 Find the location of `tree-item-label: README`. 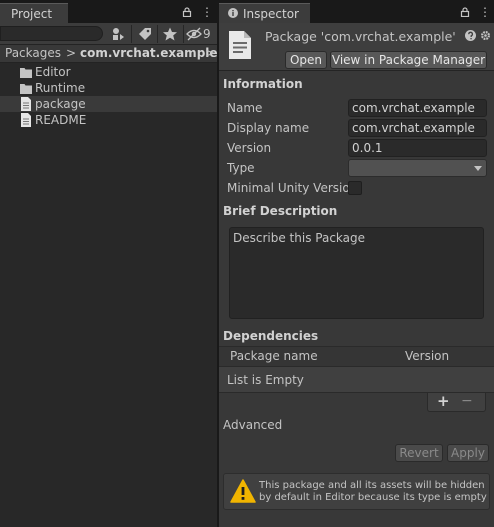

tree-item-label: README is located at coordinates (61, 120).